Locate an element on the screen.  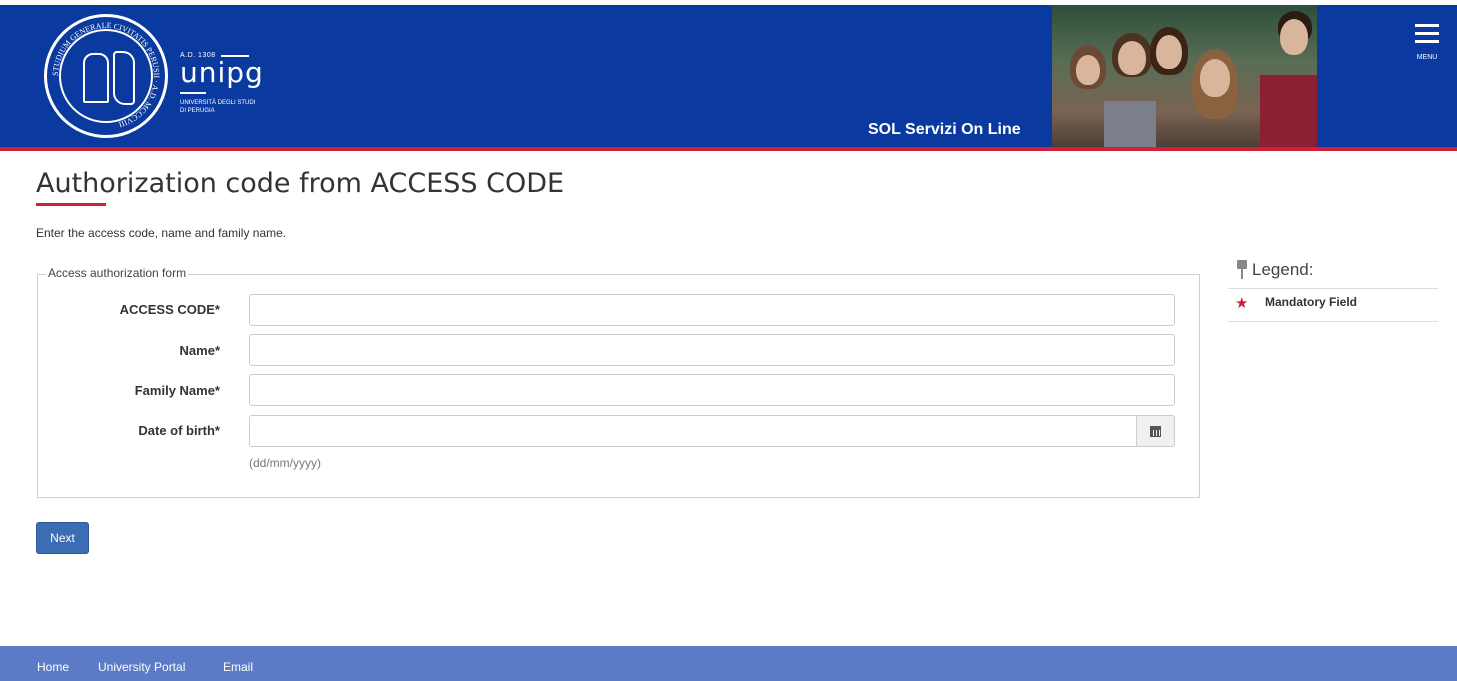
legend-title: Legend: is located at coordinates (1283, 269).